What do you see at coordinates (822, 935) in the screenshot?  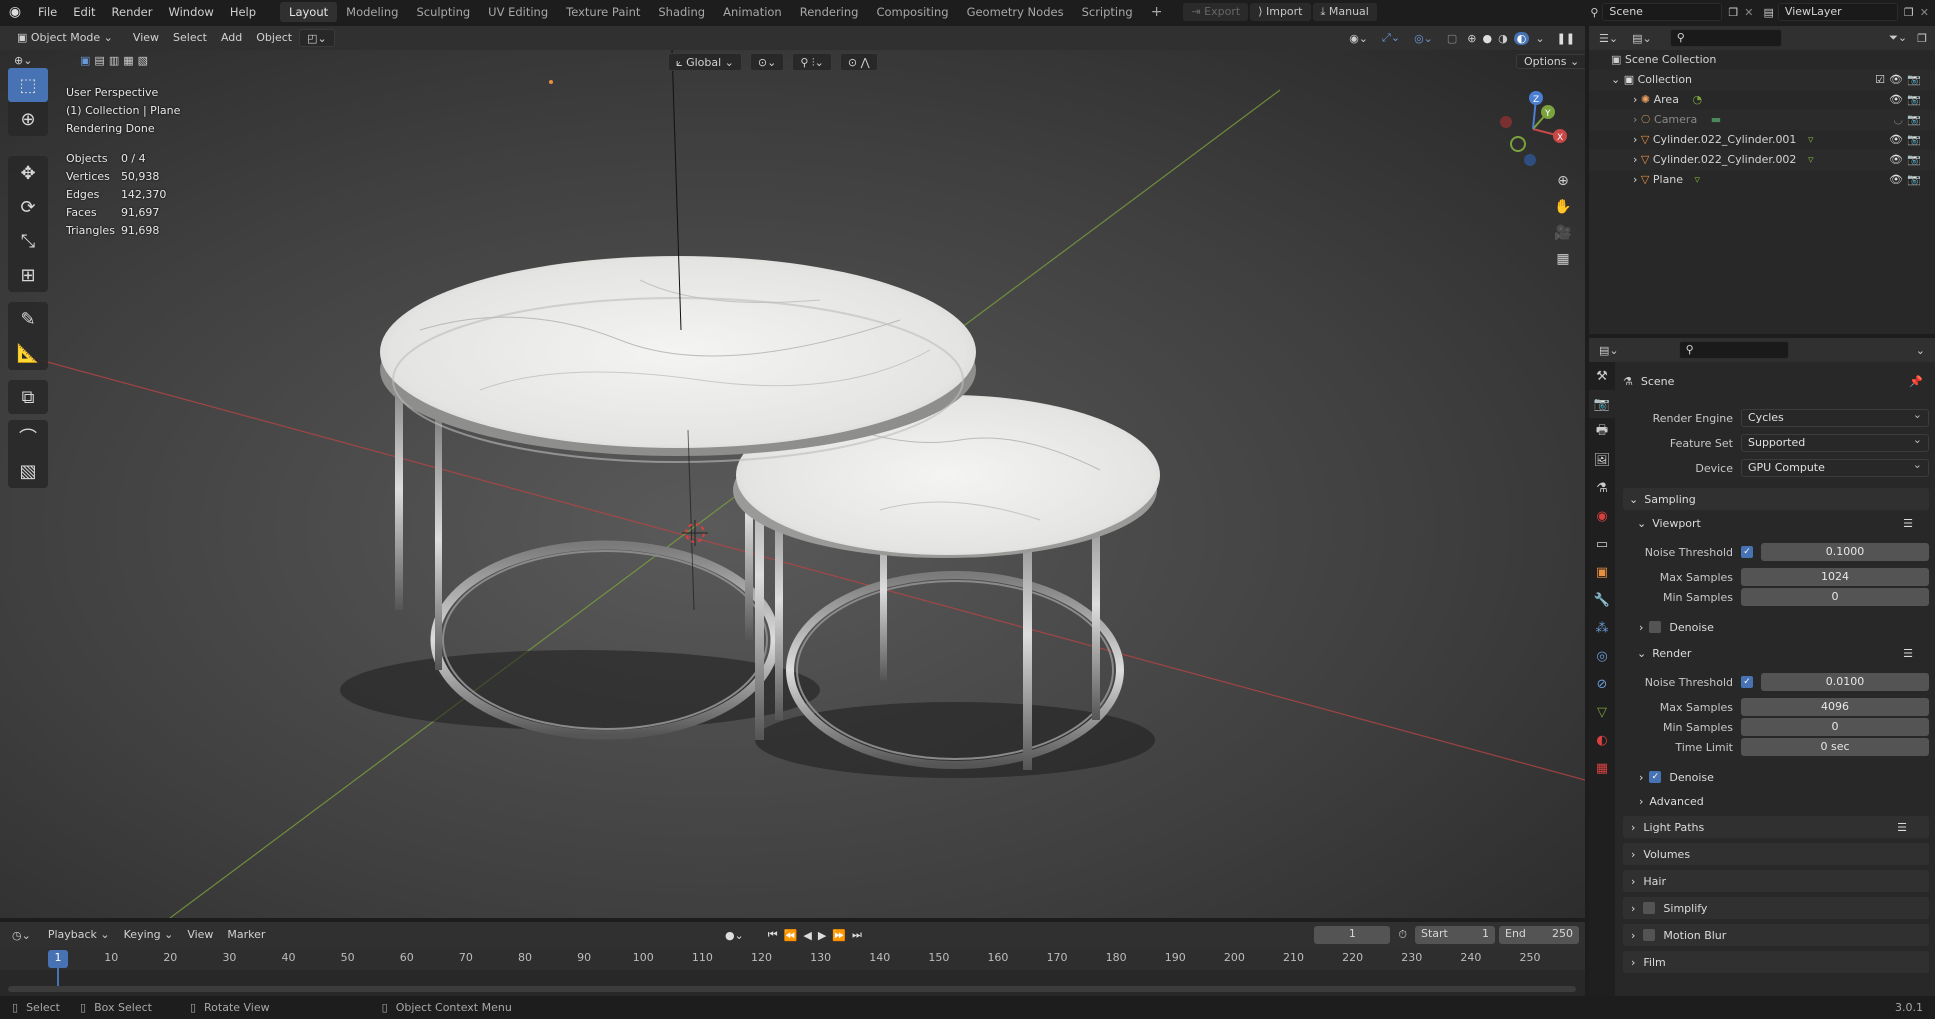 I see `play-icon: ▶` at bounding box center [822, 935].